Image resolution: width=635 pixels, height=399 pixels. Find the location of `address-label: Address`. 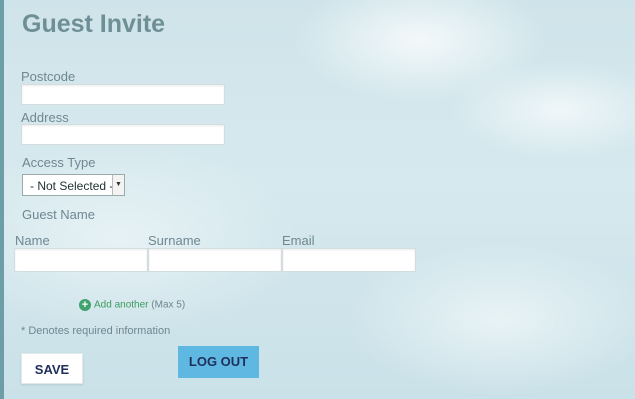

address-label: Address is located at coordinates (45, 117).